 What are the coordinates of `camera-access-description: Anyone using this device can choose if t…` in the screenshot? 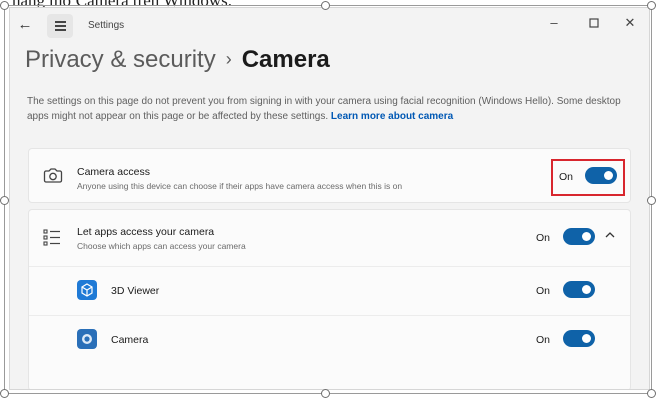 It's located at (240, 186).